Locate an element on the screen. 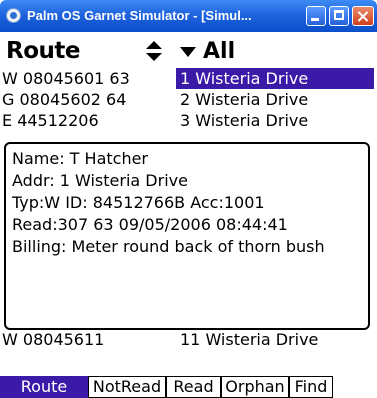  list-item: W 08045611 11 Wisteria Drive is located at coordinates (188, 339).